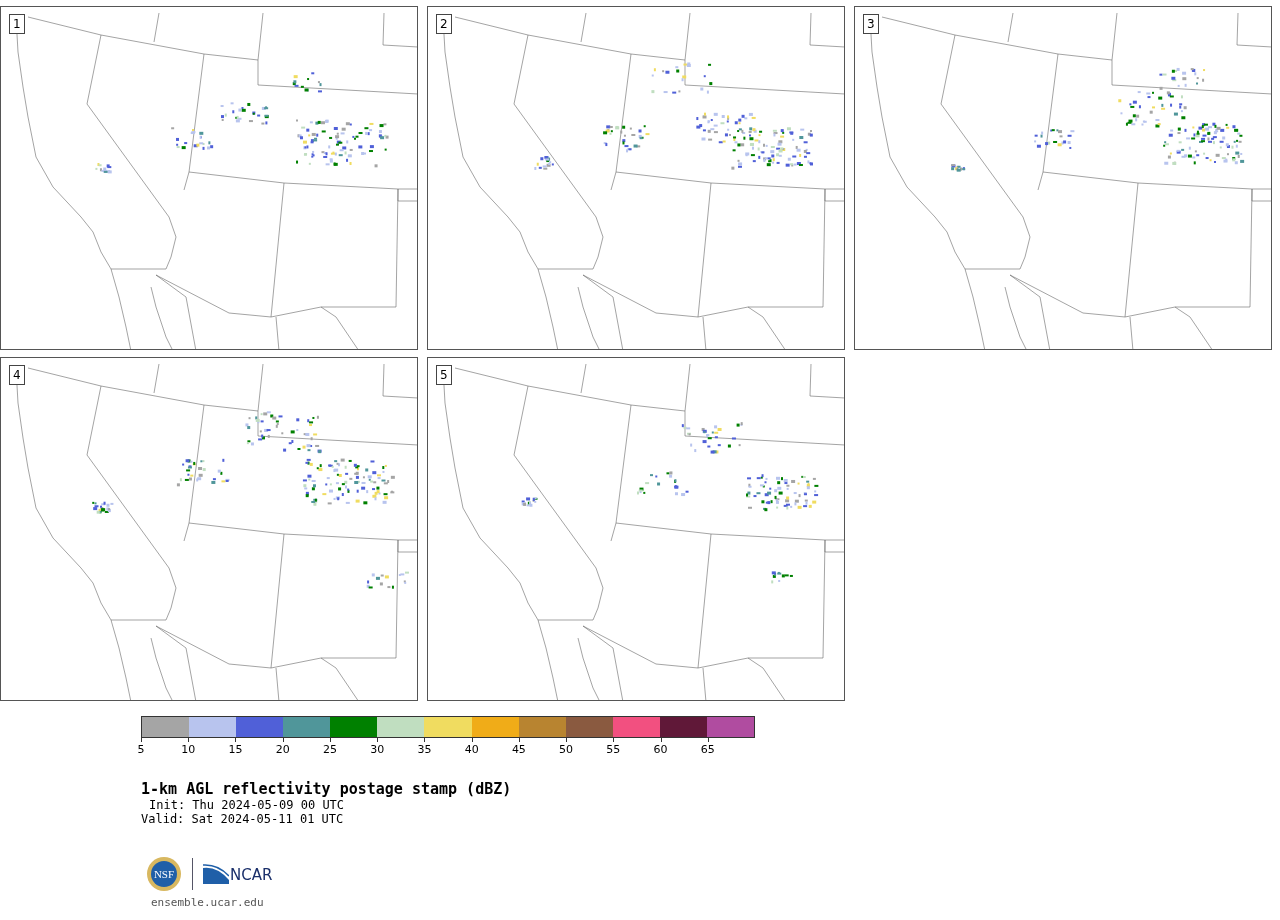 The image size is (1280, 920). What do you see at coordinates (247, 805) in the screenshot?
I see `init-time: Init: Thu 2024-05-09 00 UTC` at bounding box center [247, 805].